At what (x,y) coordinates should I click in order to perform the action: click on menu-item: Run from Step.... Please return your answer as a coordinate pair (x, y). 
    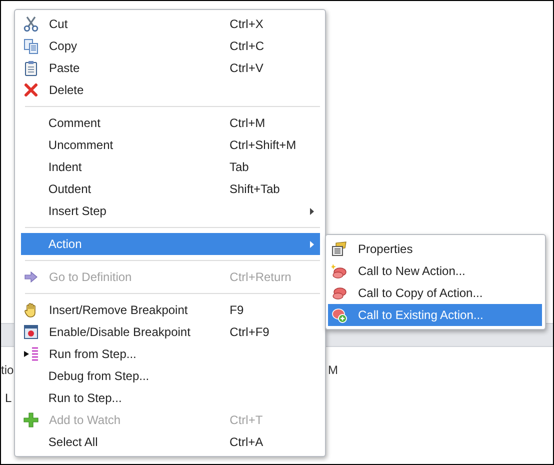
    Looking at the image, I should click on (170, 354).